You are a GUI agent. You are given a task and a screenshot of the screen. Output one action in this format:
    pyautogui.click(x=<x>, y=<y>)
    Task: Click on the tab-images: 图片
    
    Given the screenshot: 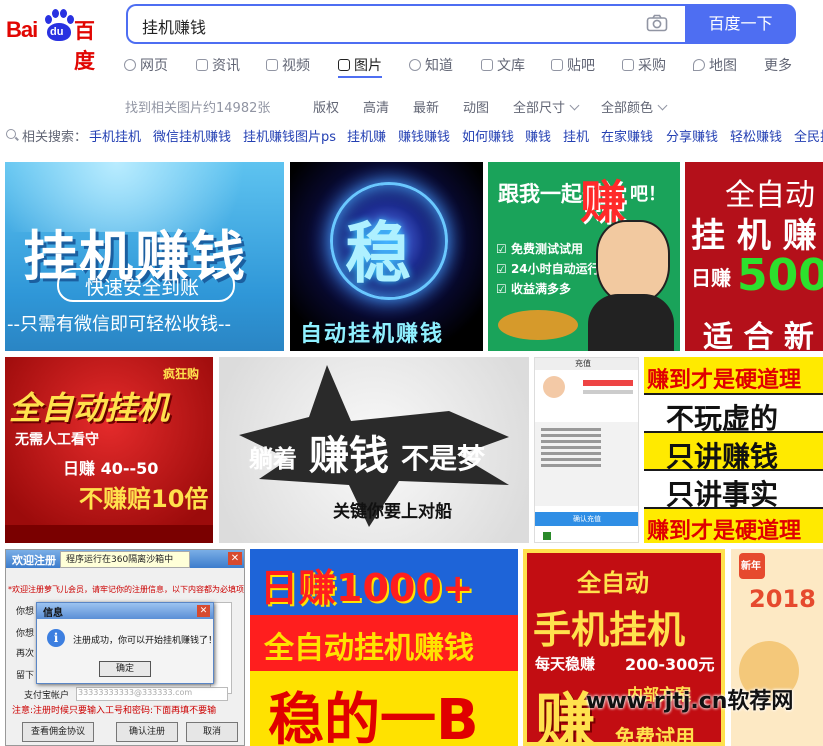 What is the action you would take?
    pyautogui.click(x=360, y=65)
    